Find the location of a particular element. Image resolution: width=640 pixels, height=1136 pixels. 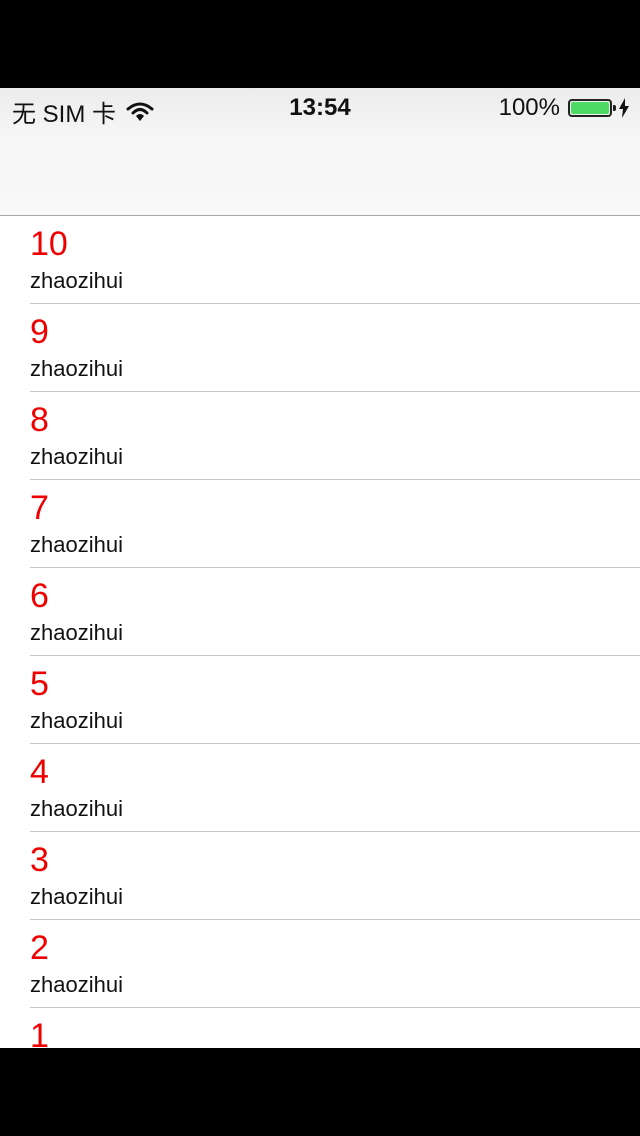

row-number: 9 is located at coordinates (39, 332).